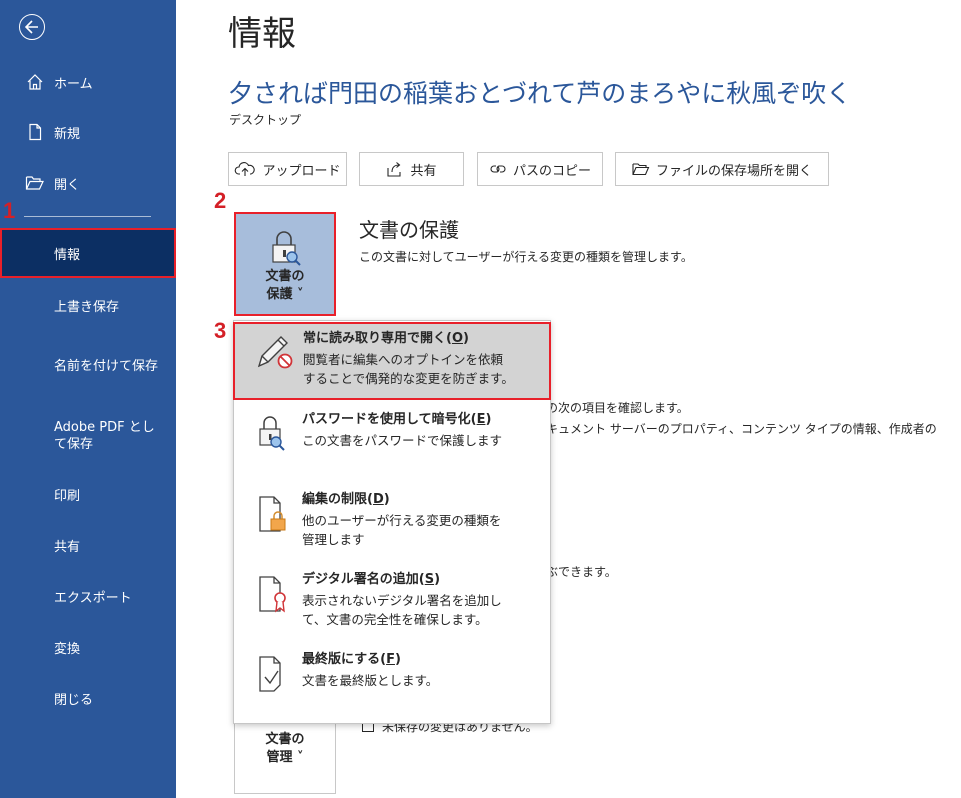  I want to click on step-number-1: 1, so click(9, 210).